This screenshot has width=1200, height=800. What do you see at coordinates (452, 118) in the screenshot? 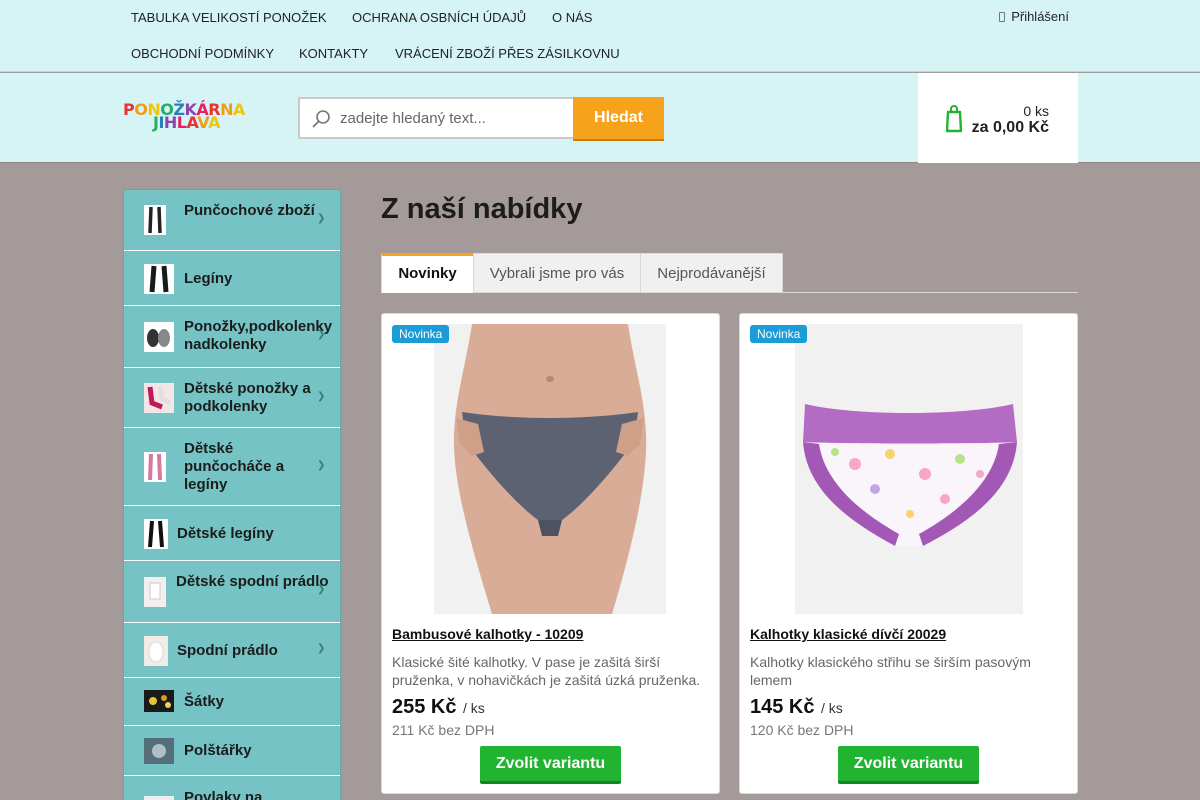
I see `search-input` at bounding box center [452, 118].